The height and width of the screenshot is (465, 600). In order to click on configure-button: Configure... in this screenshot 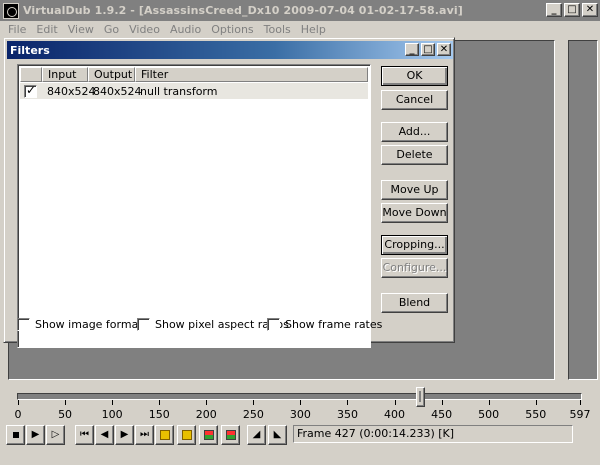, I will do `click(414, 268)`.